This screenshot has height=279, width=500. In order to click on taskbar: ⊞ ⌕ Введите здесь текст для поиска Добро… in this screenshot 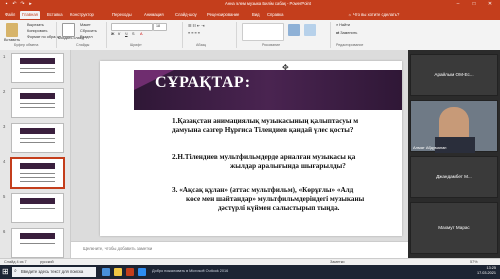, I will do `click(250, 272)`.